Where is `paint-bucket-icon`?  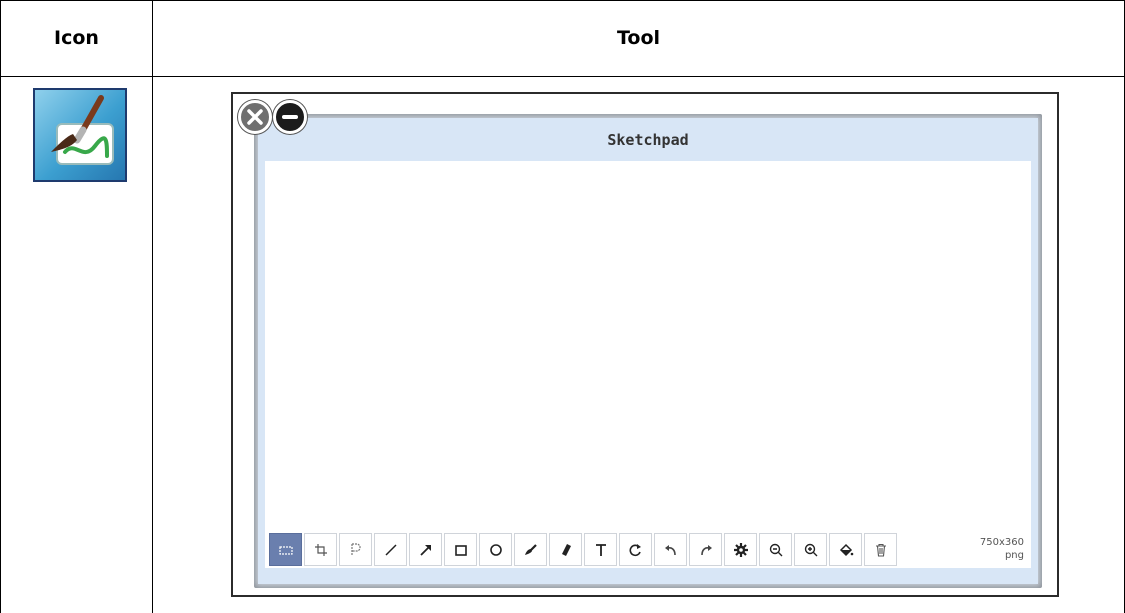
paint-bucket-icon is located at coordinates (845, 549).